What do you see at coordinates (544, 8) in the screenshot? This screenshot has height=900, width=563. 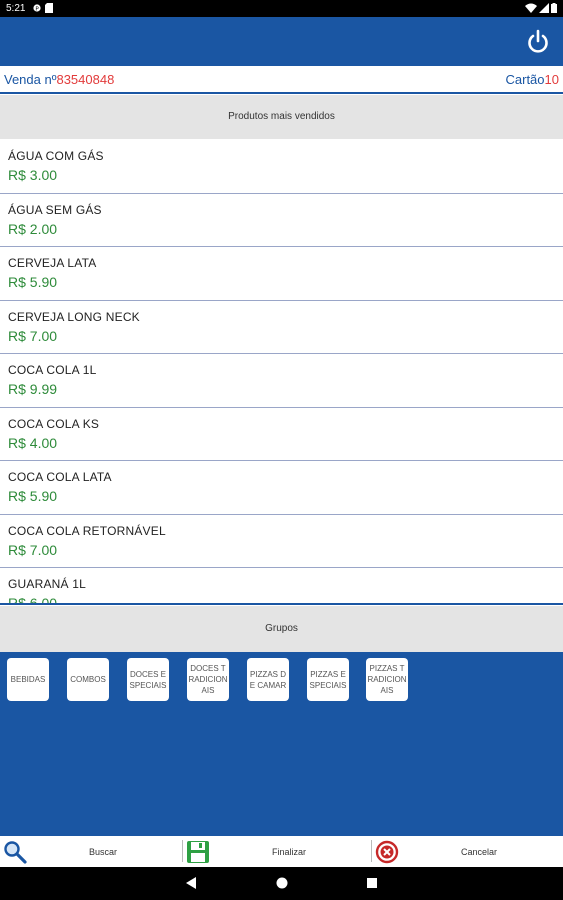 I see `signal-icon` at bounding box center [544, 8].